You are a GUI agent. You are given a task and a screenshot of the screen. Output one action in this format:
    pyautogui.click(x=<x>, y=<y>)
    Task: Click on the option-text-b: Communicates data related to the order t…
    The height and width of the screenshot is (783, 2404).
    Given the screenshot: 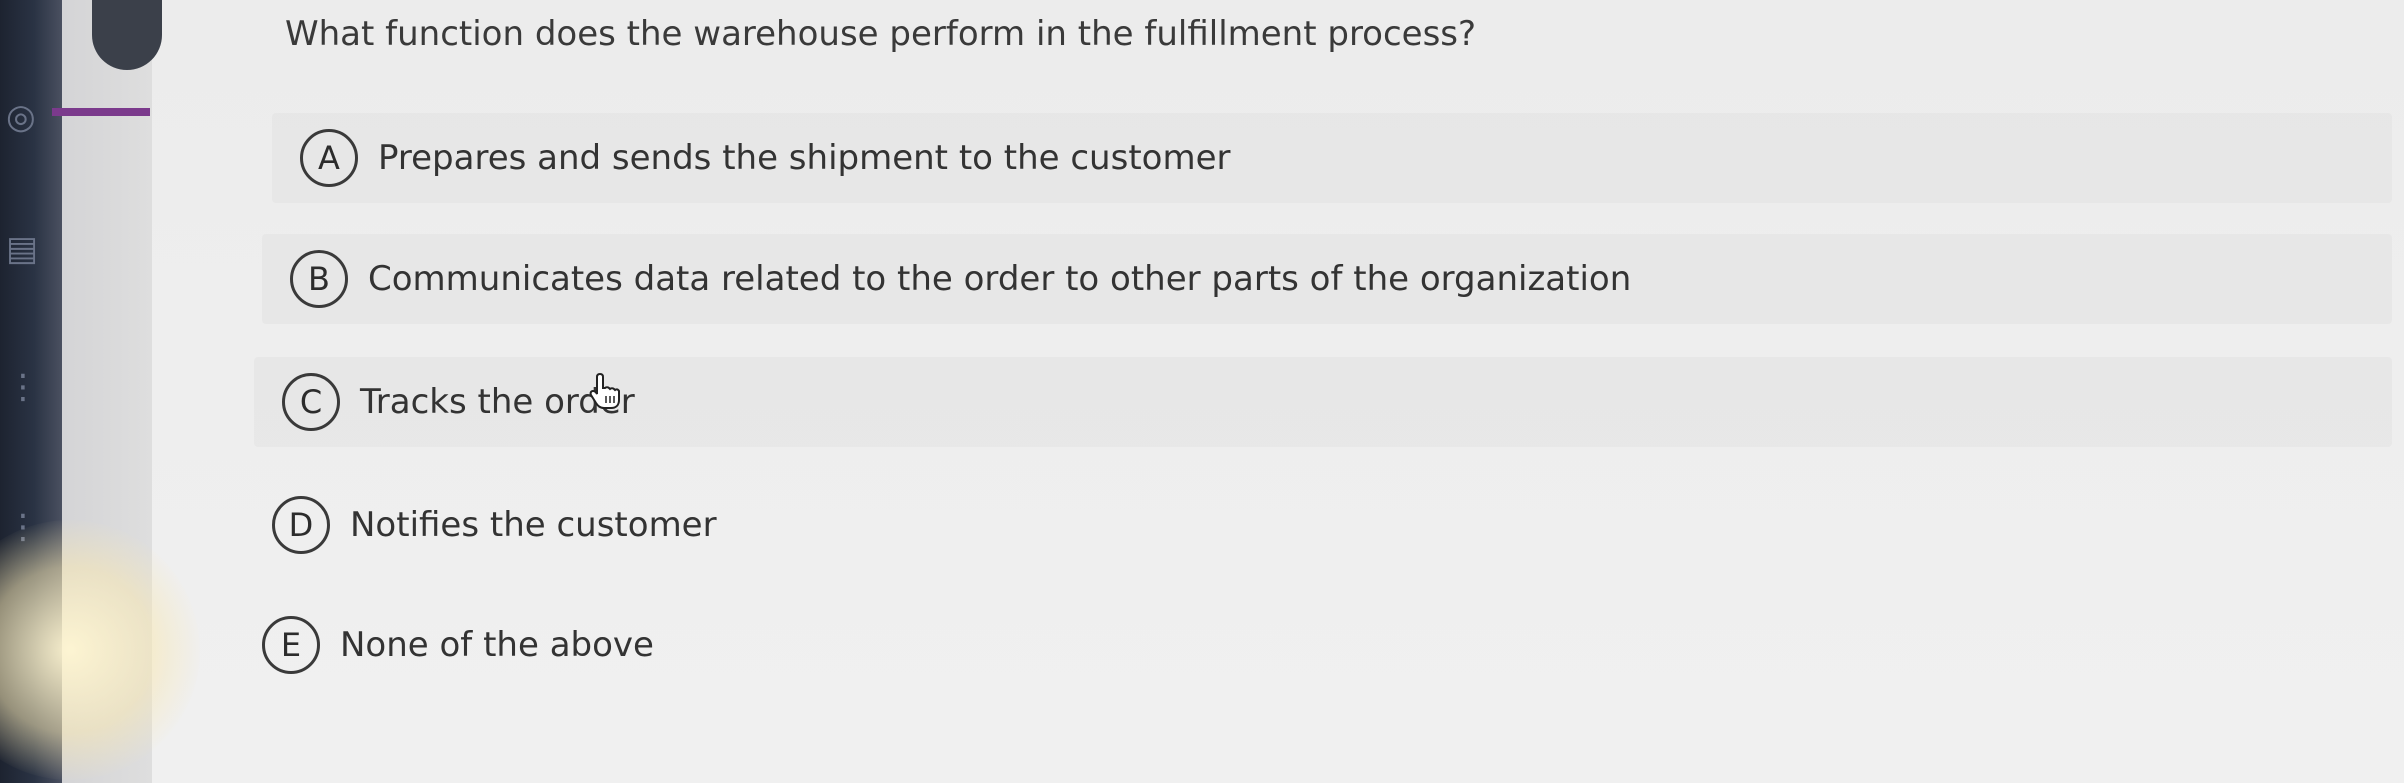 What is the action you would take?
    pyautogui.click(x=999, y=279)
    